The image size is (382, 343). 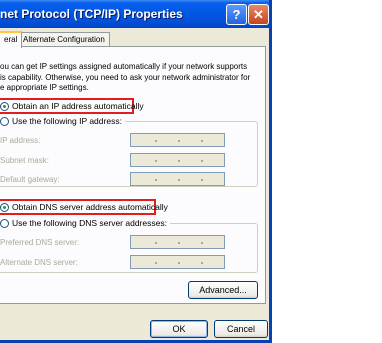 I want to click on intro-line: e appropriate IP settings., so click(x=44, y=87).